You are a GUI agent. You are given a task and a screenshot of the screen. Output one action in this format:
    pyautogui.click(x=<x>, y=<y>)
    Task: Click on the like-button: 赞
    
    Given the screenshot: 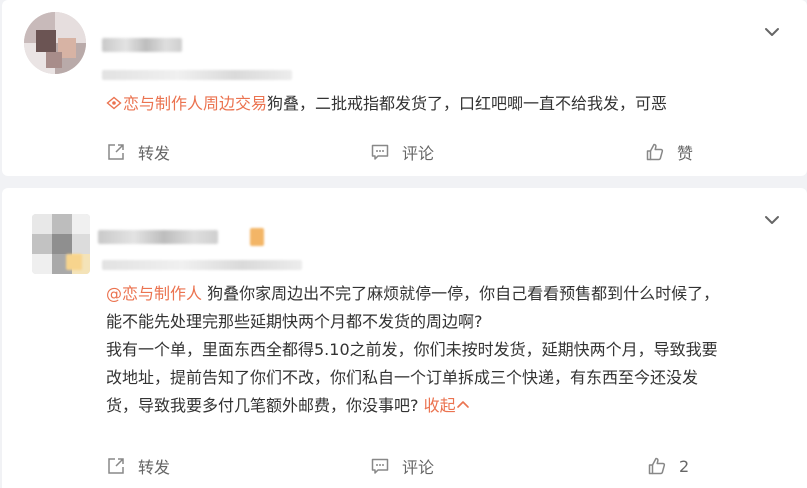 What is the action you would take?
    pyautogui.click(x=669, y=152)
    